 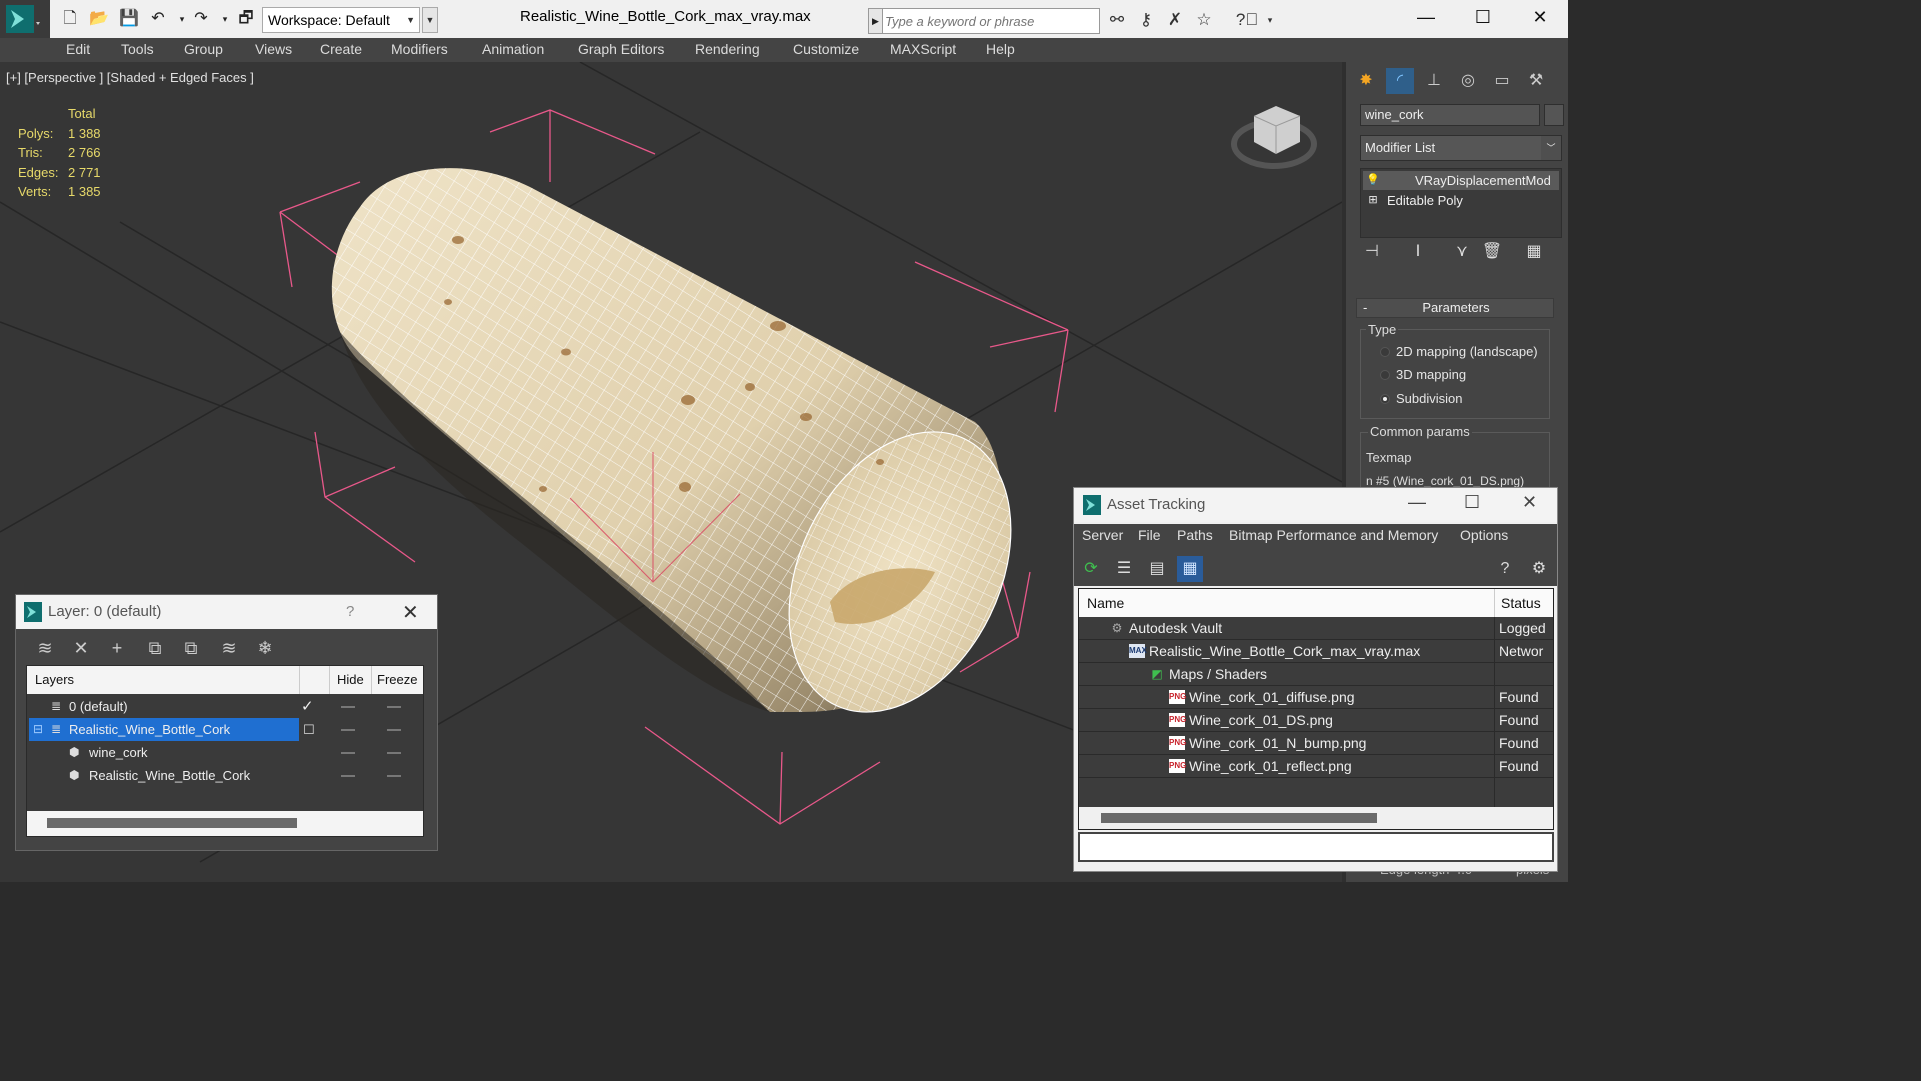 What do you see at coordinates (1000, 49) in the screenshot?
I see `menu-help: Help` at bounding box center [1000, 49].